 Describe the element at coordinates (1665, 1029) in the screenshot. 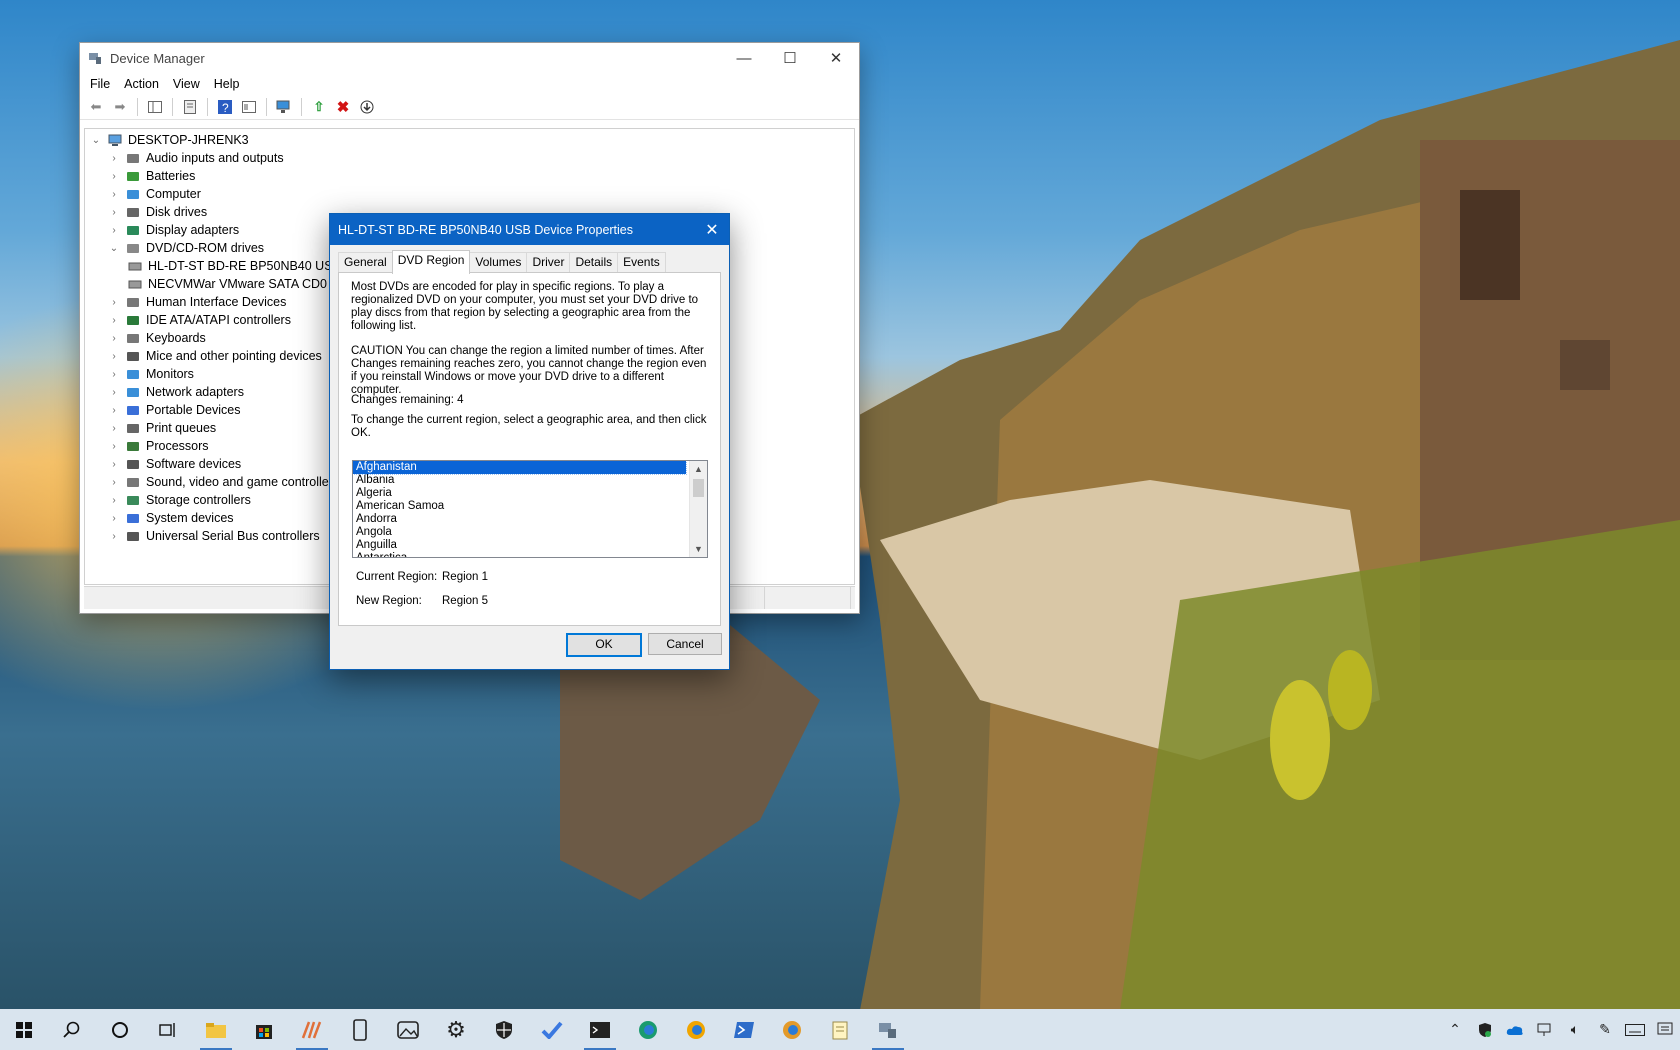

I see `notification-icon` at that location.